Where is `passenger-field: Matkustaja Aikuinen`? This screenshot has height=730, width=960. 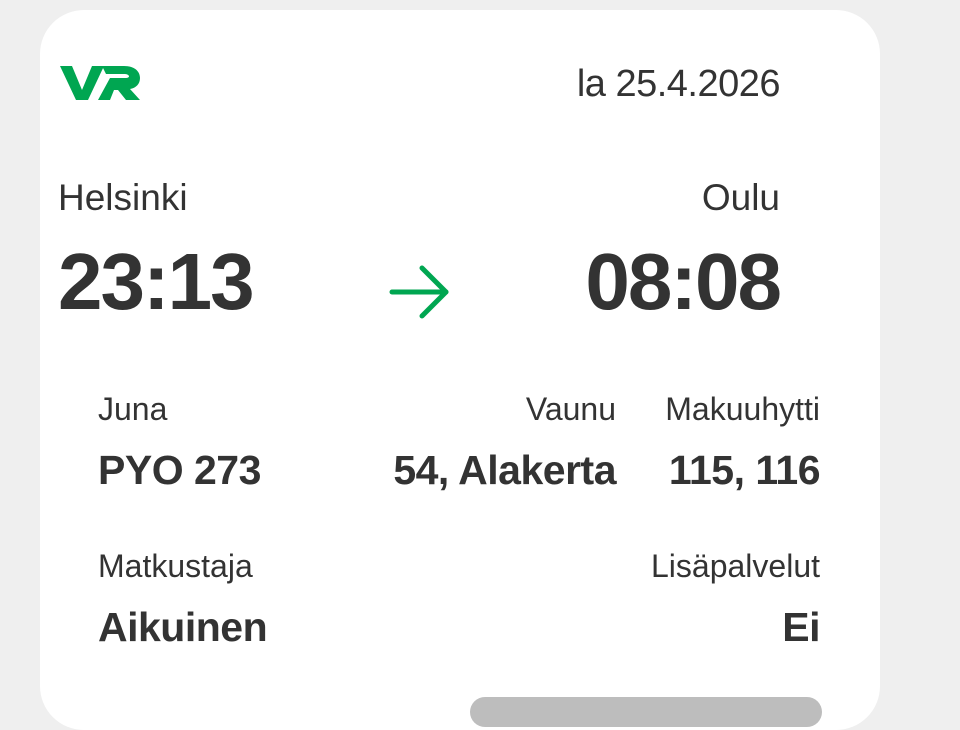
passenger-field: Matkustaja Aikuinen is located at coordinates (183, 599).